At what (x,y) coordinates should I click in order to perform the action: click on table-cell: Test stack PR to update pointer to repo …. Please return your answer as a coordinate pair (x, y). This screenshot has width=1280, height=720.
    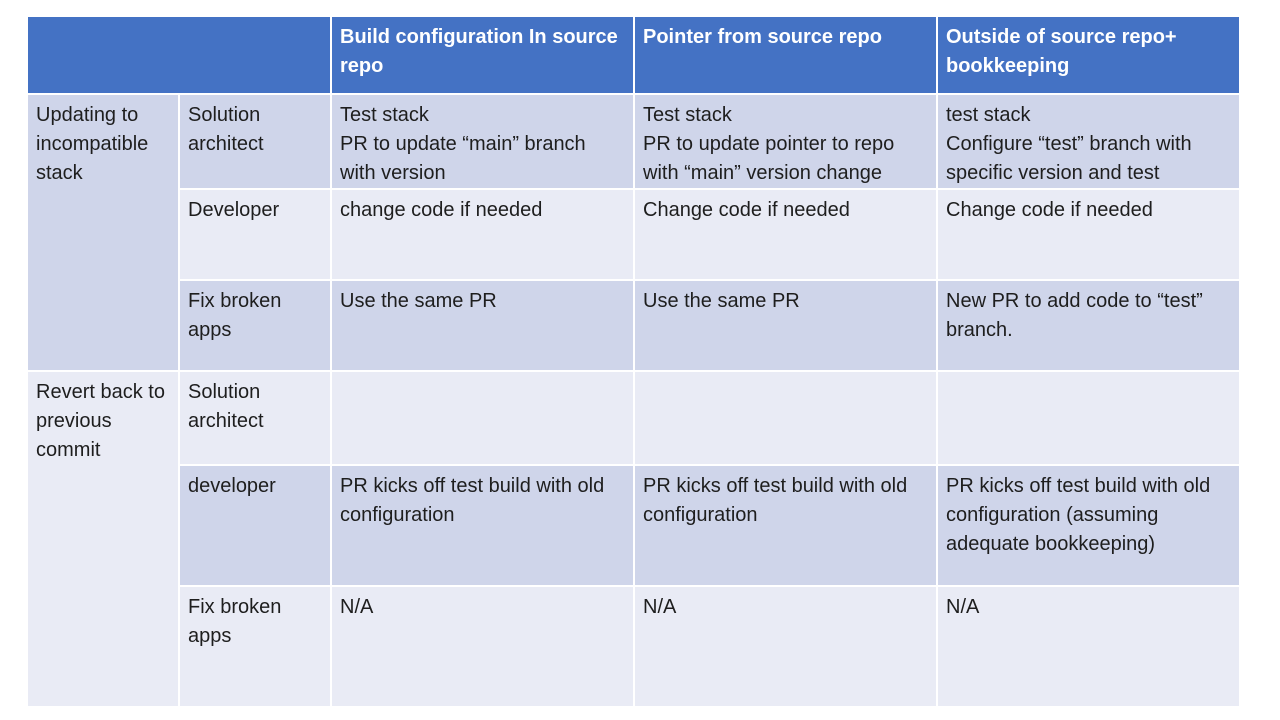
    Looking at the image, I should click on (785, 141).